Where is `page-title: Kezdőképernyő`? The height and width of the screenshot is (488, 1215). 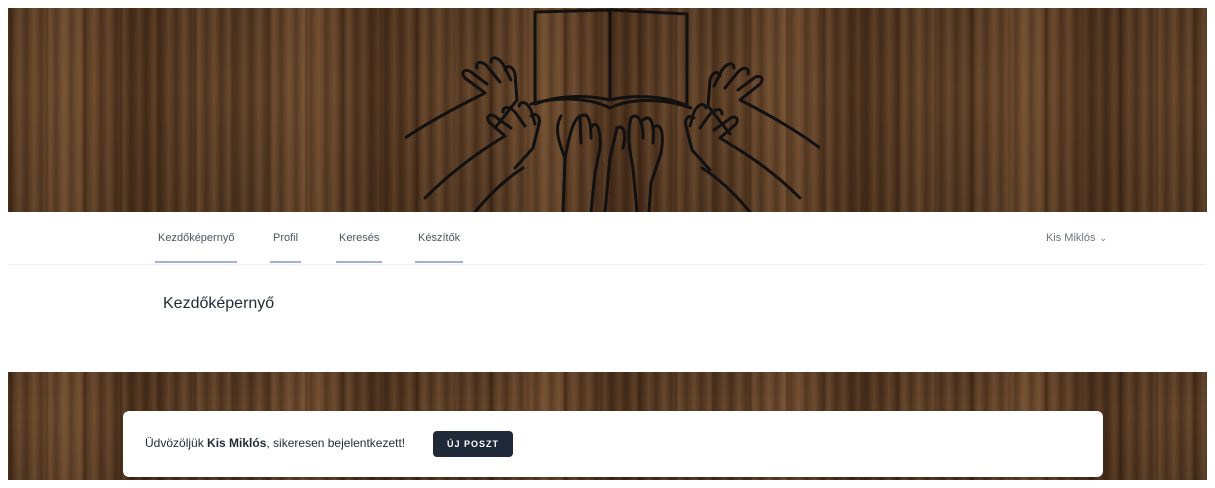 page-title: Kezdőképernyő is located at coordinates (219, 303).